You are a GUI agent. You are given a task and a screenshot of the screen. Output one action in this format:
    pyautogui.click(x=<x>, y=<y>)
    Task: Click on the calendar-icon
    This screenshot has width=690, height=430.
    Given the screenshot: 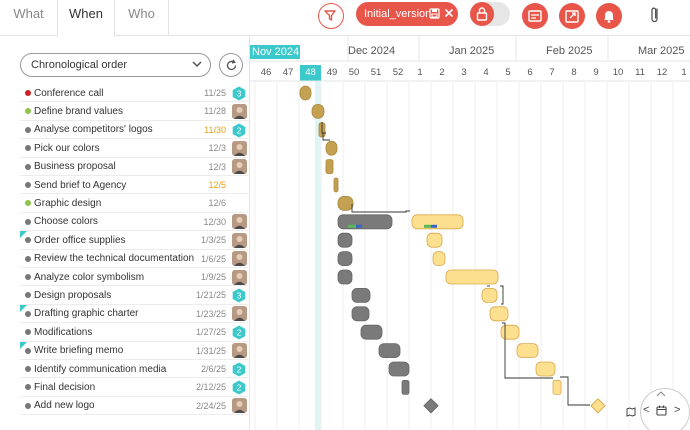 What is the action you would take?
    pyautogui.click(x=661, y=410)
    